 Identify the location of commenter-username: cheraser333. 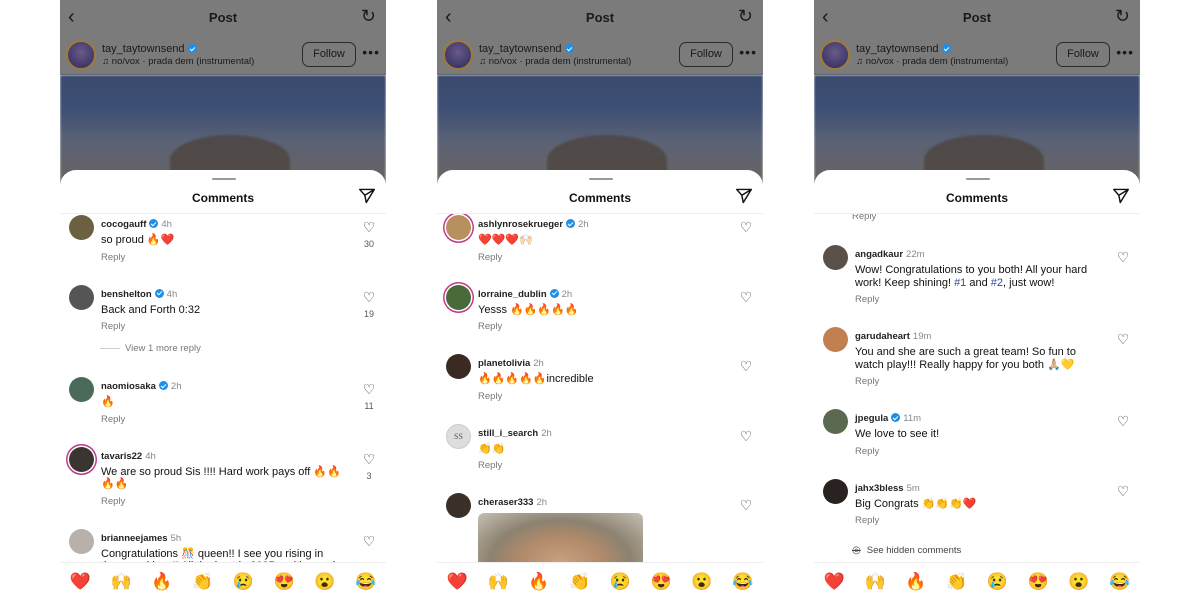
(505, 502).